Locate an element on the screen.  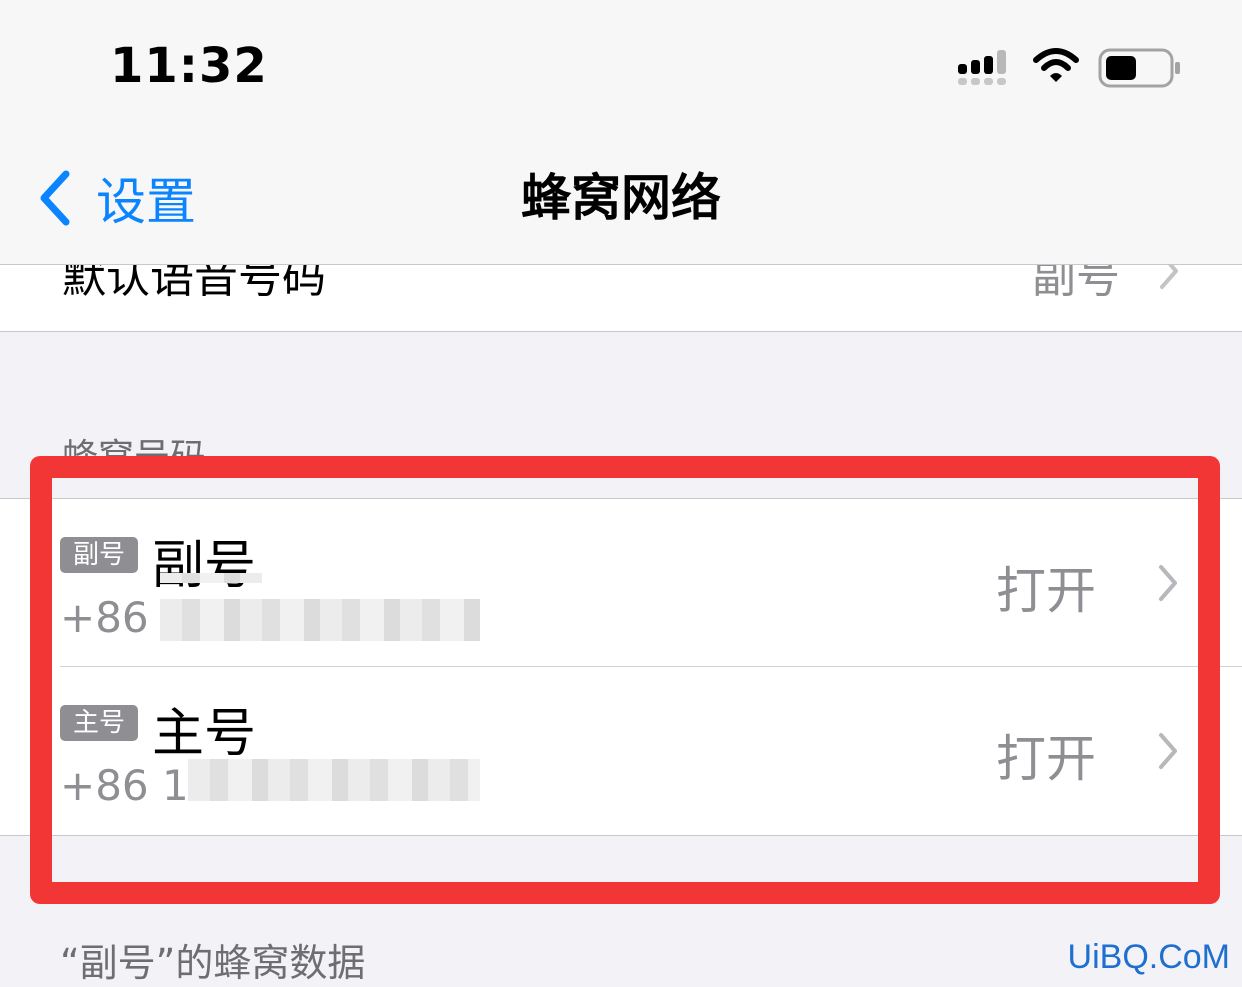
page-title: 蜂窝网络 is located at coordinates (621, 198).